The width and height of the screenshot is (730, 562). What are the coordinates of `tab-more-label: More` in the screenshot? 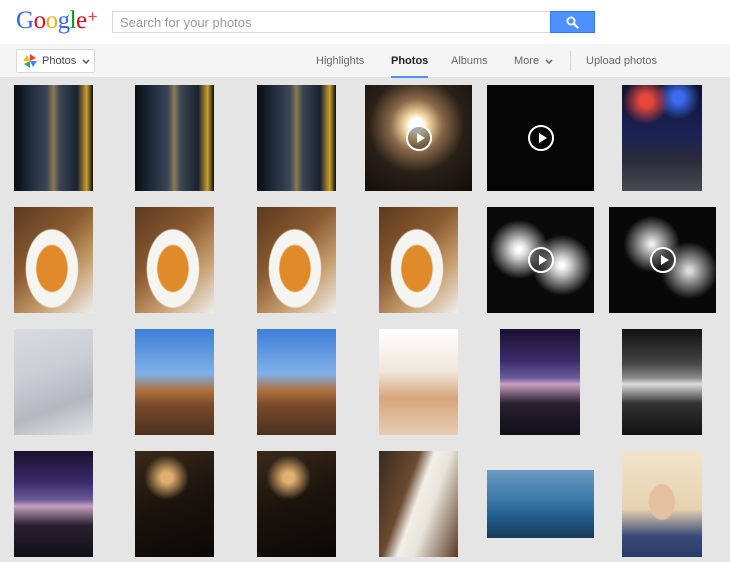 It's located at (527, 61).